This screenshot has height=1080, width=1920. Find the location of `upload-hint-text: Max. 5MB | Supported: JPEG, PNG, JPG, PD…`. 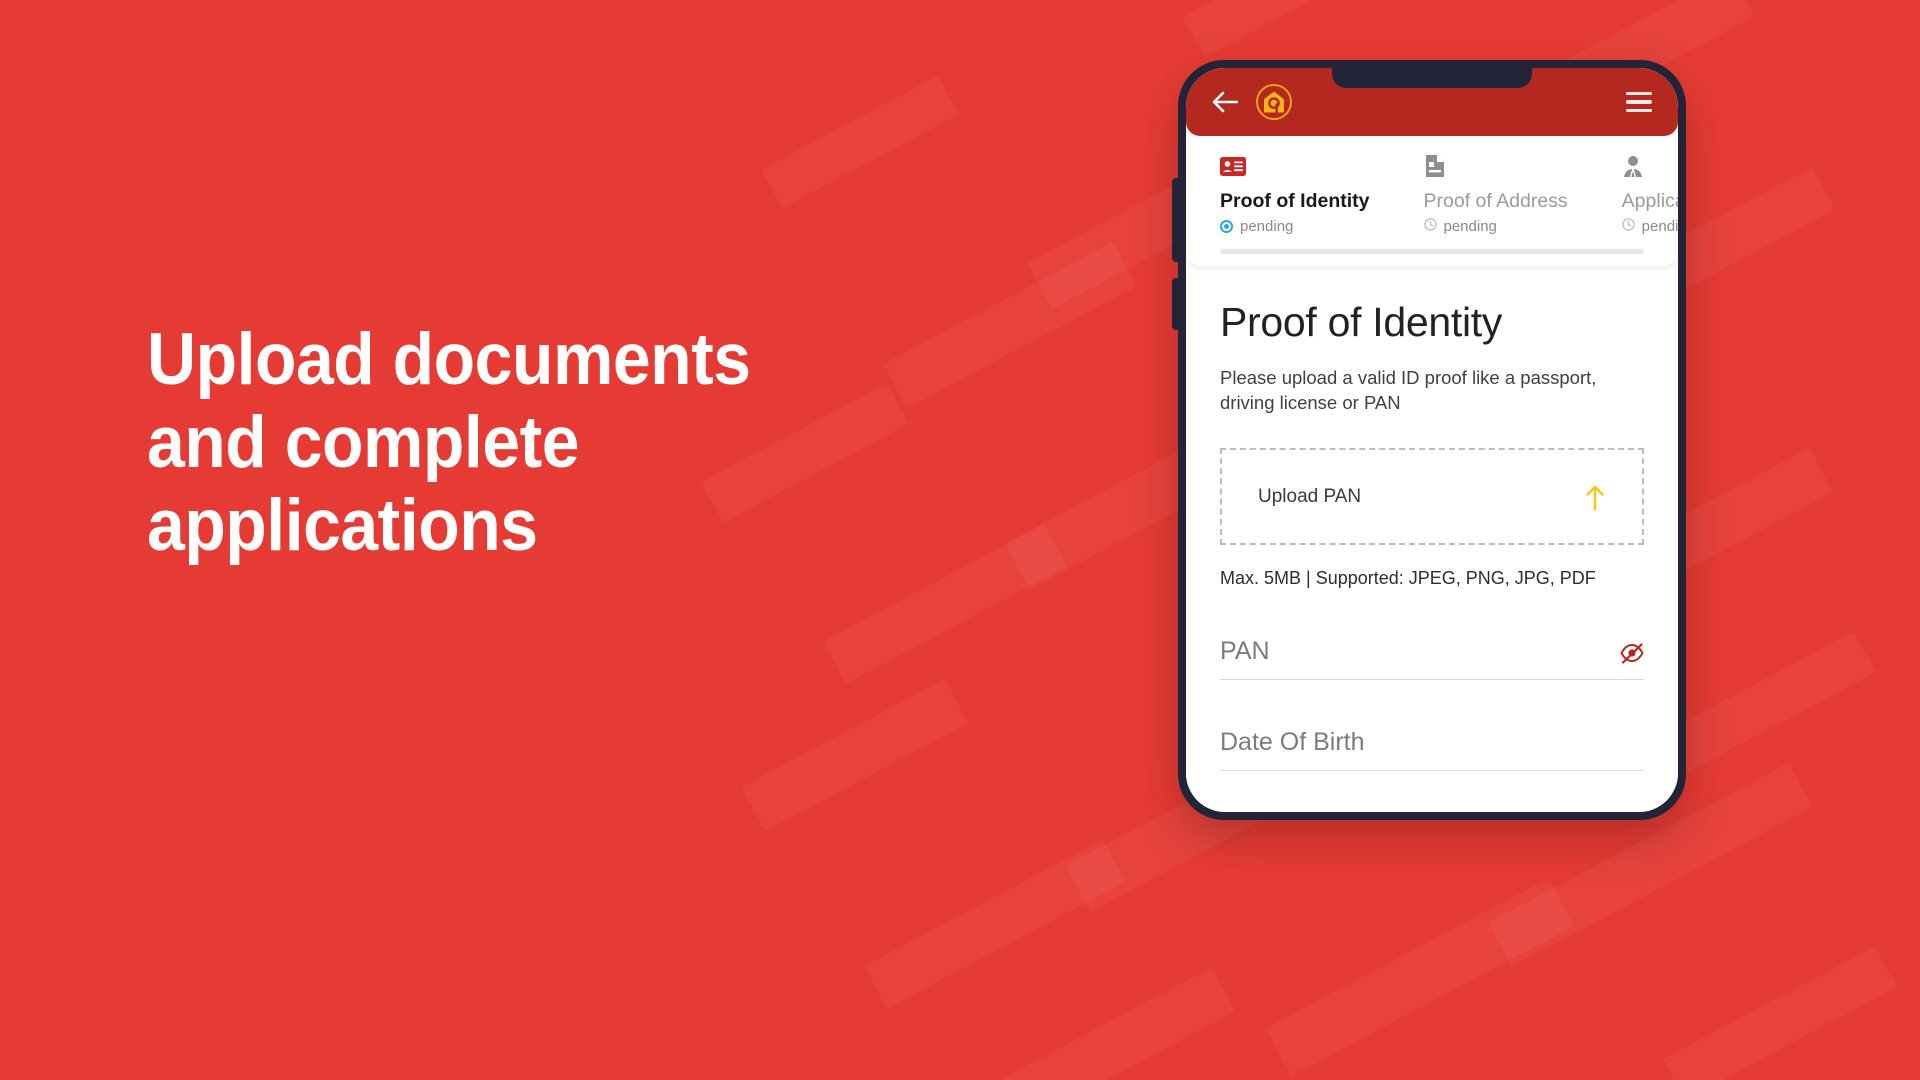

upload-hint-text: Max. 5MB | Supported: JPEG, PNG, JPG, PD… is located at coordinates (1408, 578).